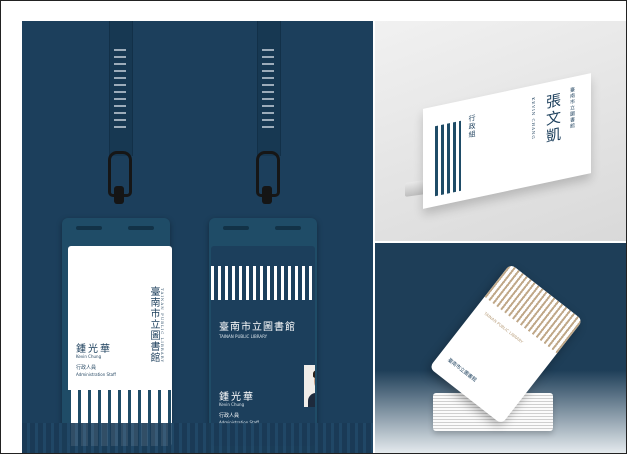 The height and width of the screenshot is (454, 627). I want to click on floor-pattern, so click(197, 438).